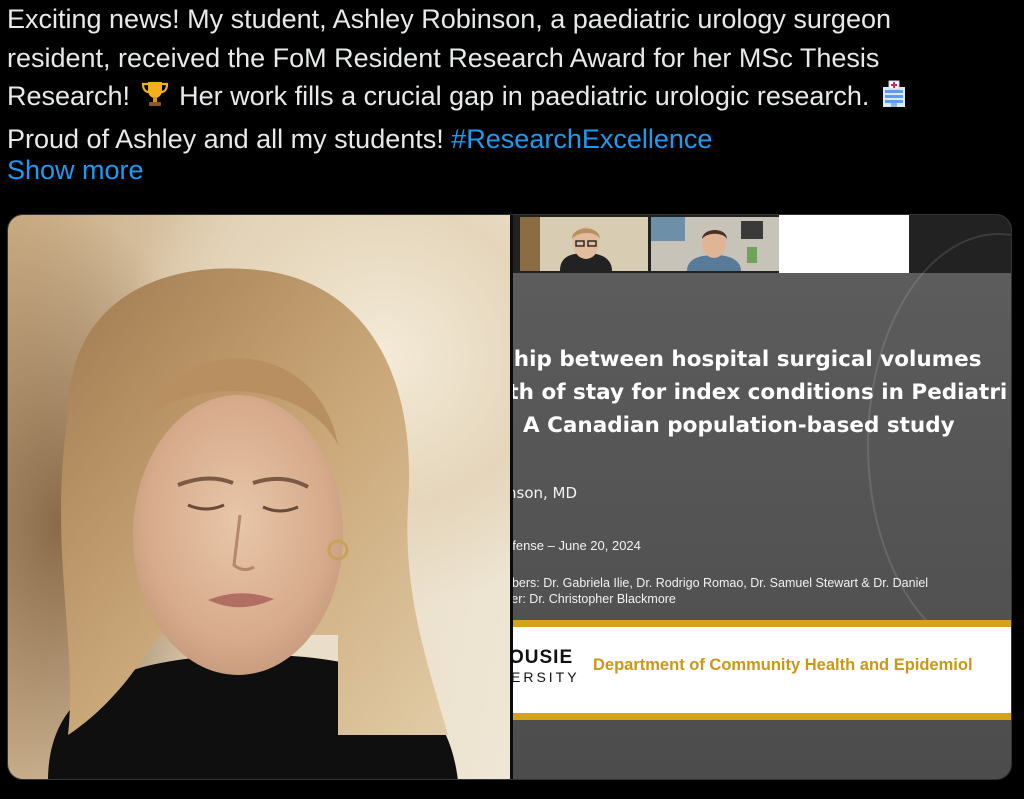 This screenshot has width=1024, height=799. I want to click on hashtag-link: #ResearchExcellence, so click(581, 139).